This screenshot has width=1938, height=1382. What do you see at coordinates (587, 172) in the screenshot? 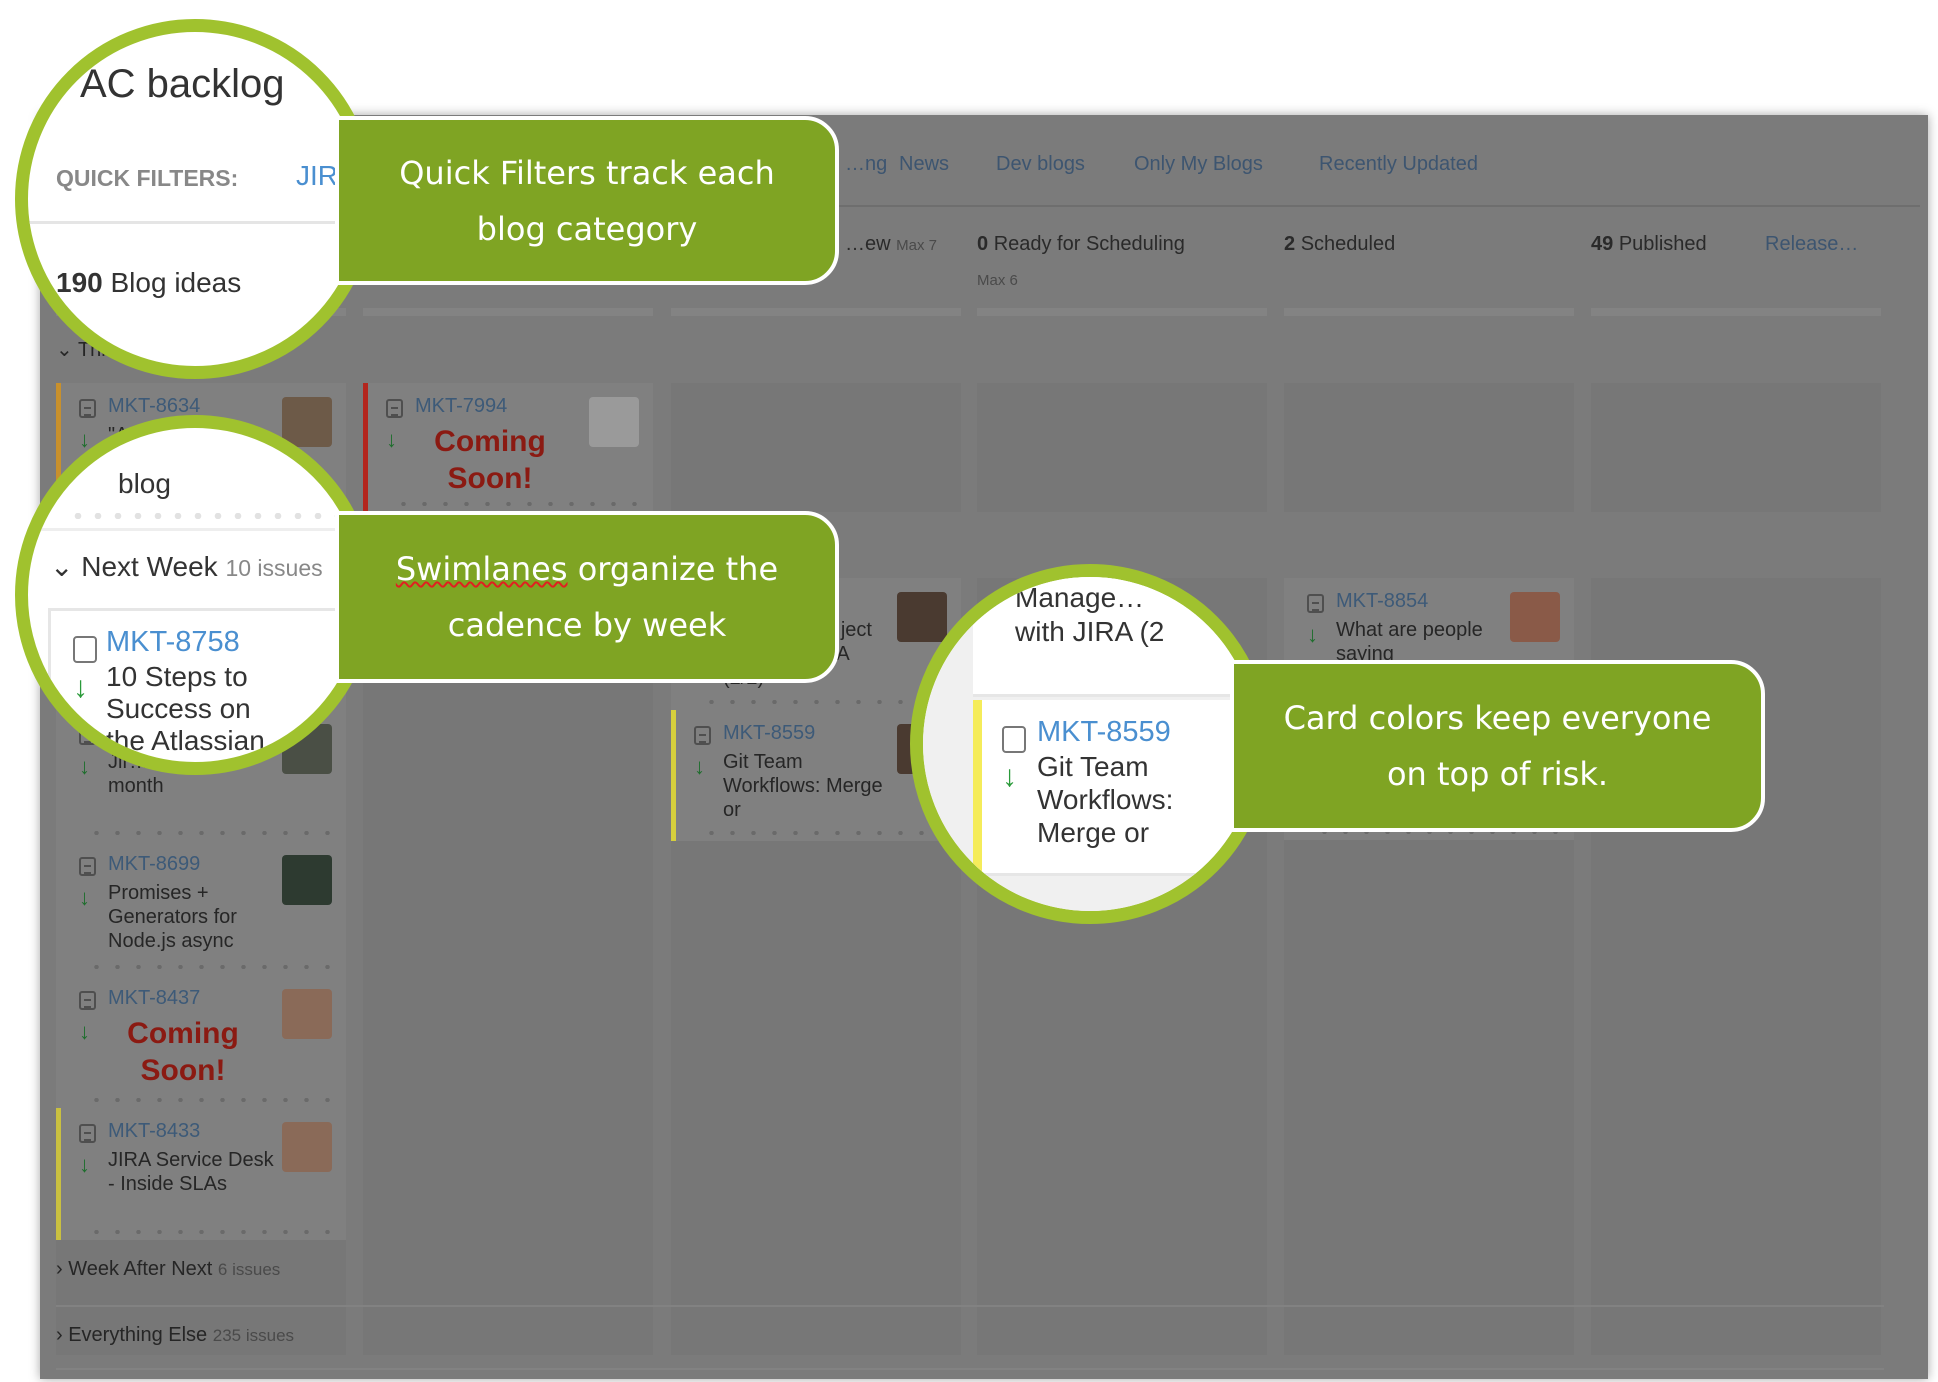
I see `callout-text: Quick Filters track each` at bounding box center [587, 172].